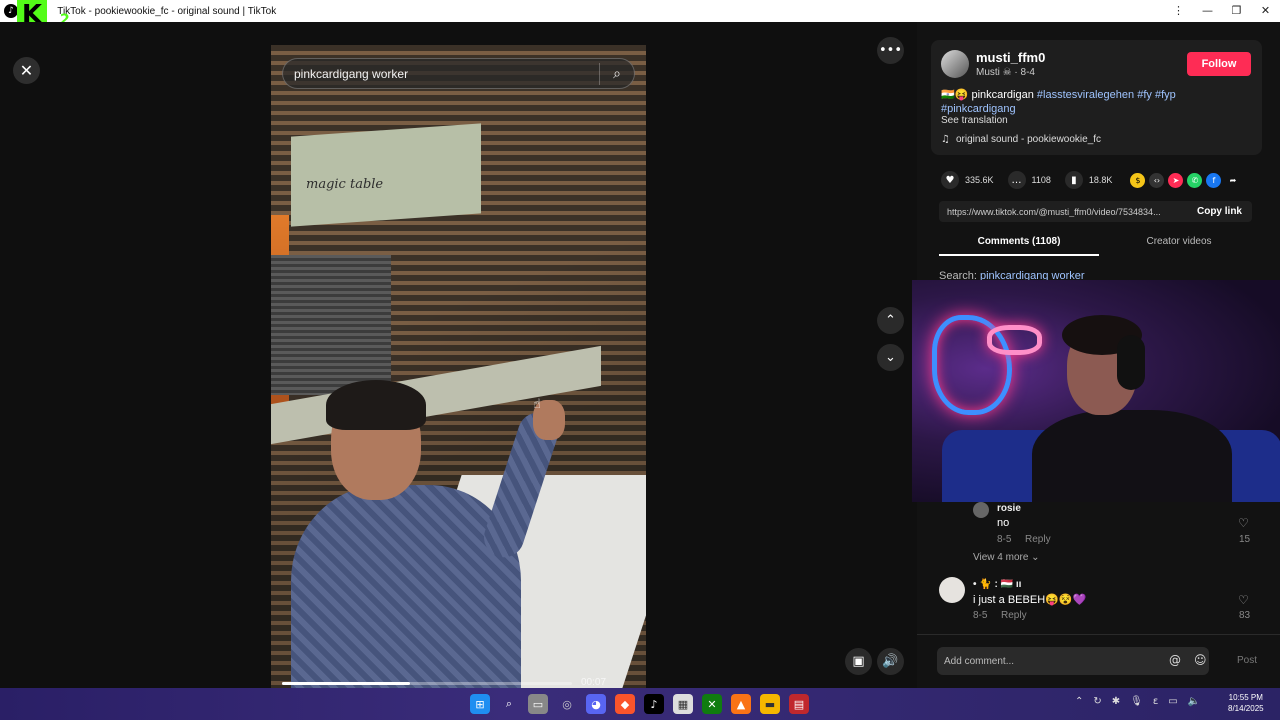 The height and width of the screenshot is (720, 1280). I want to click on window-controls: ⋮ — ❐ ✕, so click(1222, 11).